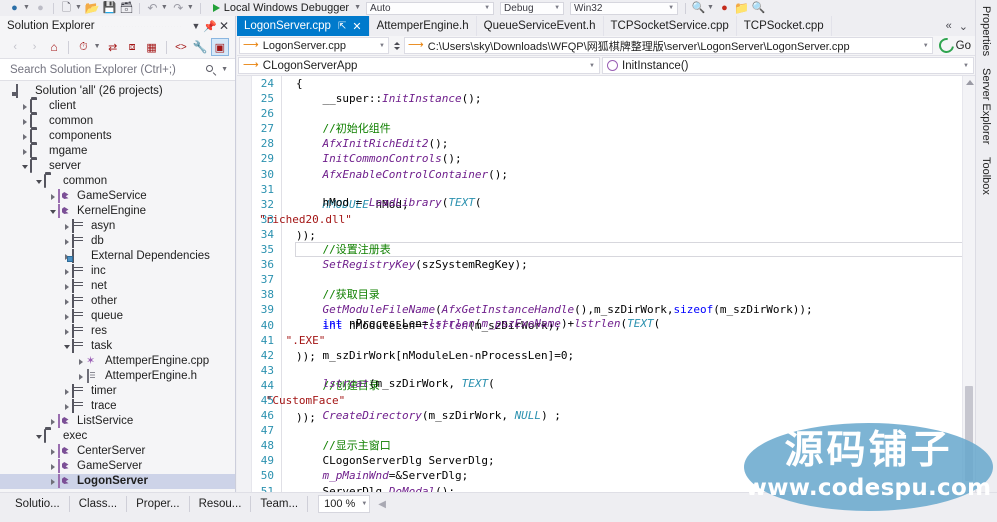 The height and width of the screenshot is (522, 997). What do you see at coordinates (126, 8) in the screenshot?
I see `save-all-icon: 🗃` at bounding box center [126, 8].